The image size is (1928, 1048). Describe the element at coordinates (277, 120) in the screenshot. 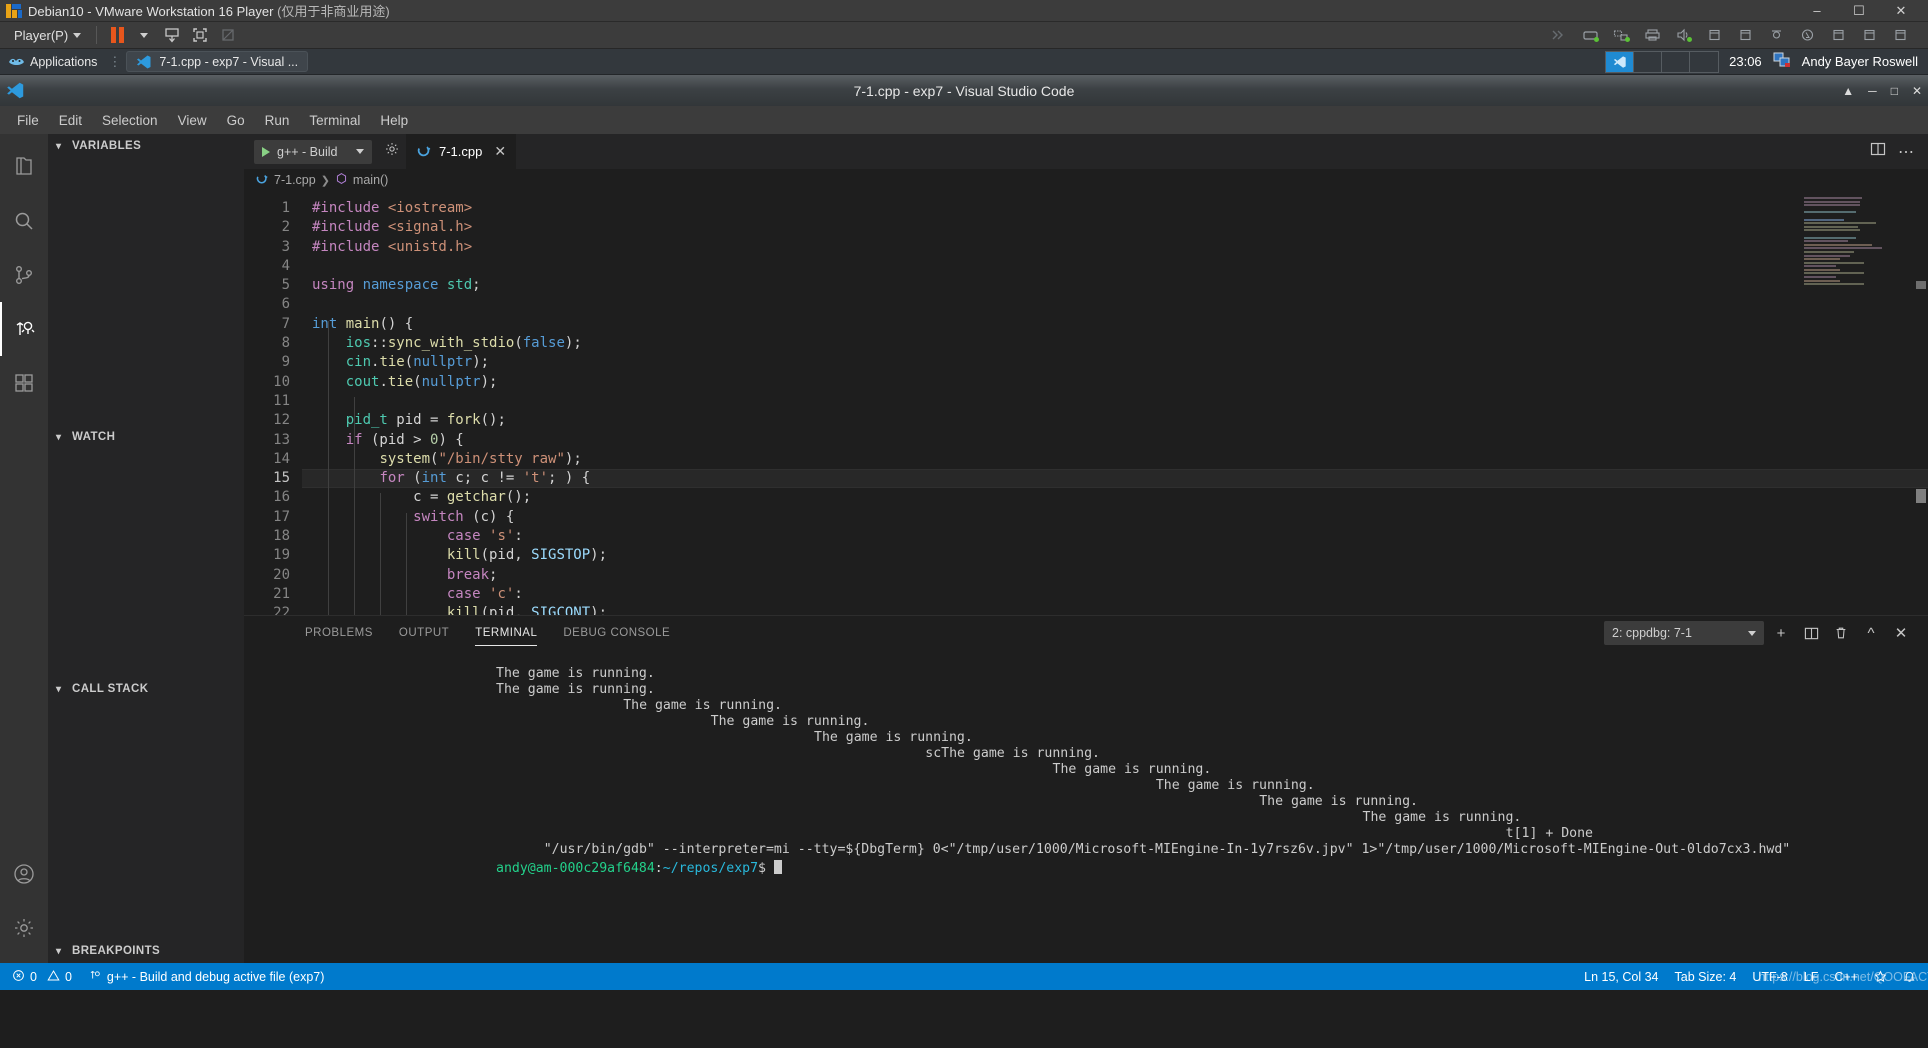

I see `menu-run: Run` at that location.